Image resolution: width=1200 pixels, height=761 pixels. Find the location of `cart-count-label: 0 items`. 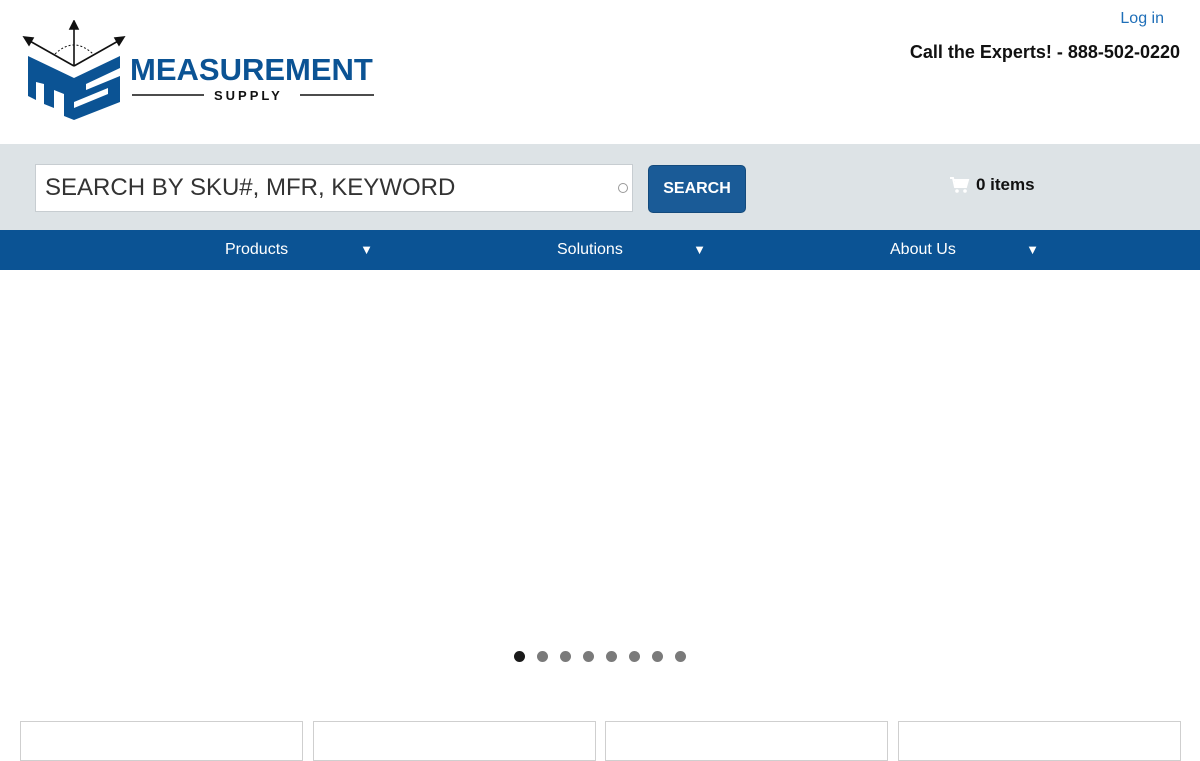

cart-count-label: 0 items is located at coordinates (1005, 184).